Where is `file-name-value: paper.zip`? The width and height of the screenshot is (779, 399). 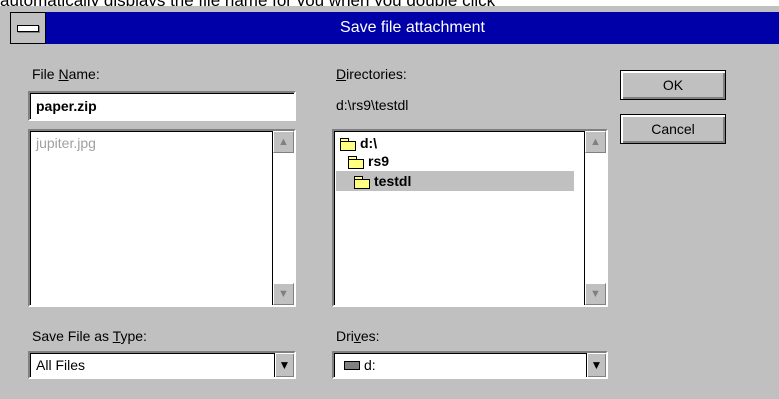
file-name-value: paper.zip is located at coordinates (66, 106).